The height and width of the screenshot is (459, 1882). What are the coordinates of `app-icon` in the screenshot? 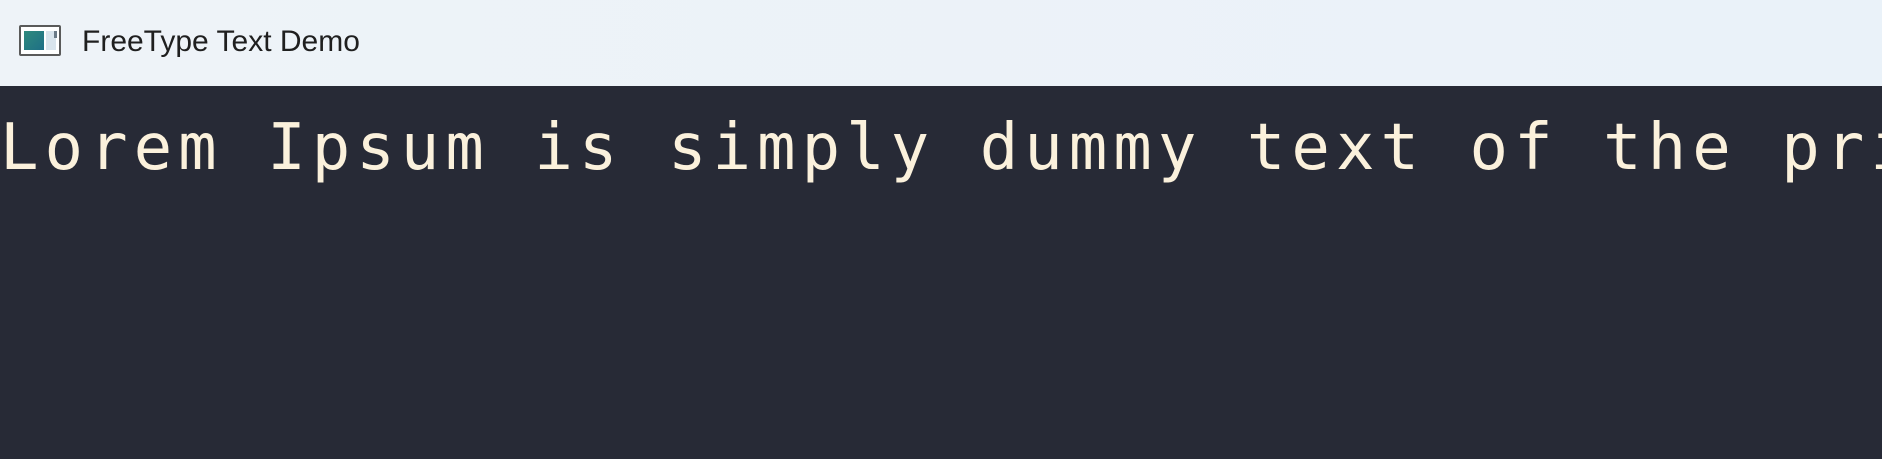 It's located at (40, 40).